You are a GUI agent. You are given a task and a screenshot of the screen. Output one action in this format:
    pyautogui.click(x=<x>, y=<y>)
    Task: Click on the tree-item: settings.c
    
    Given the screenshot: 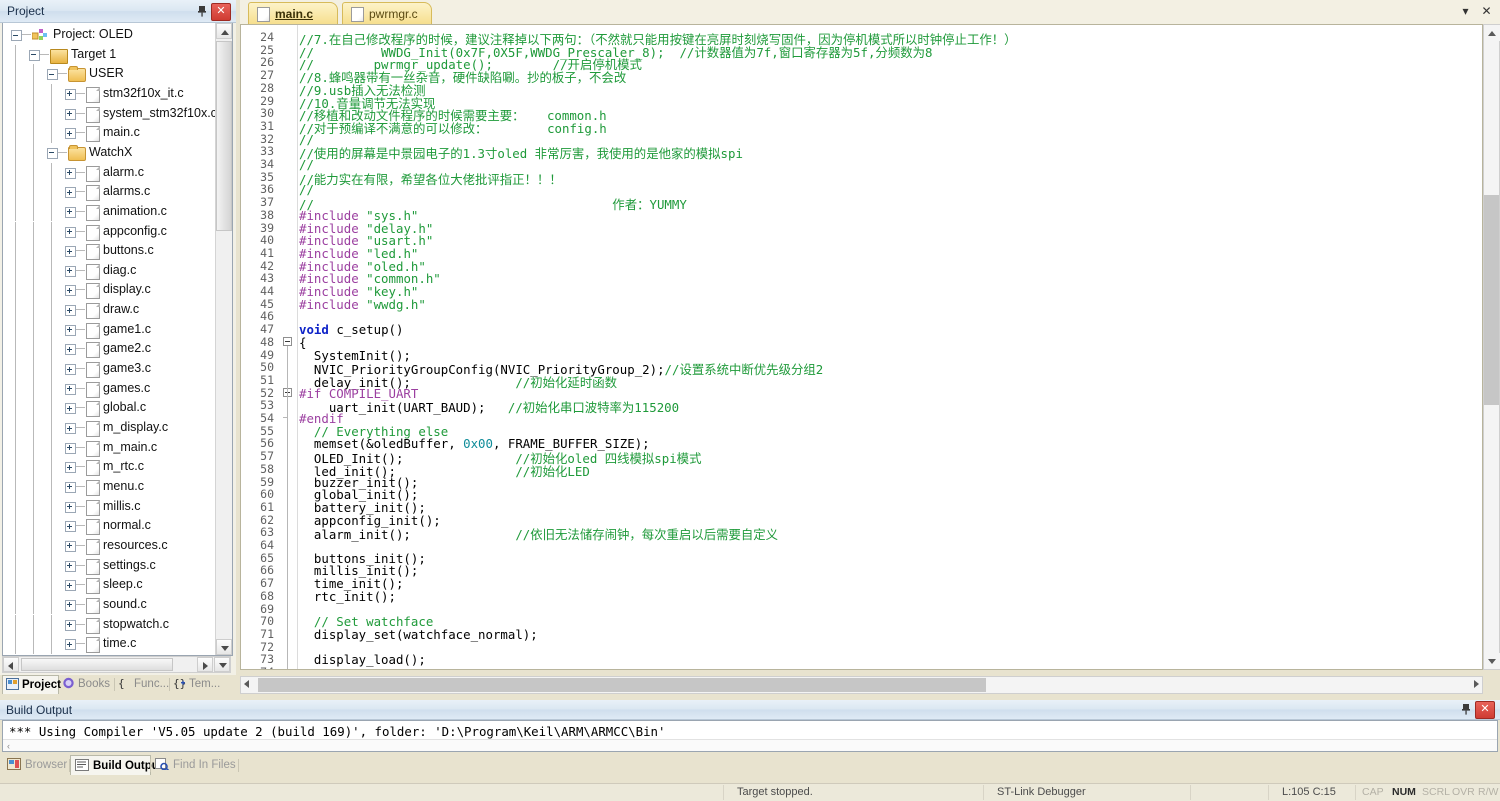 What is the action you would take?
    pyautogui.click(x=109, y=565)
    